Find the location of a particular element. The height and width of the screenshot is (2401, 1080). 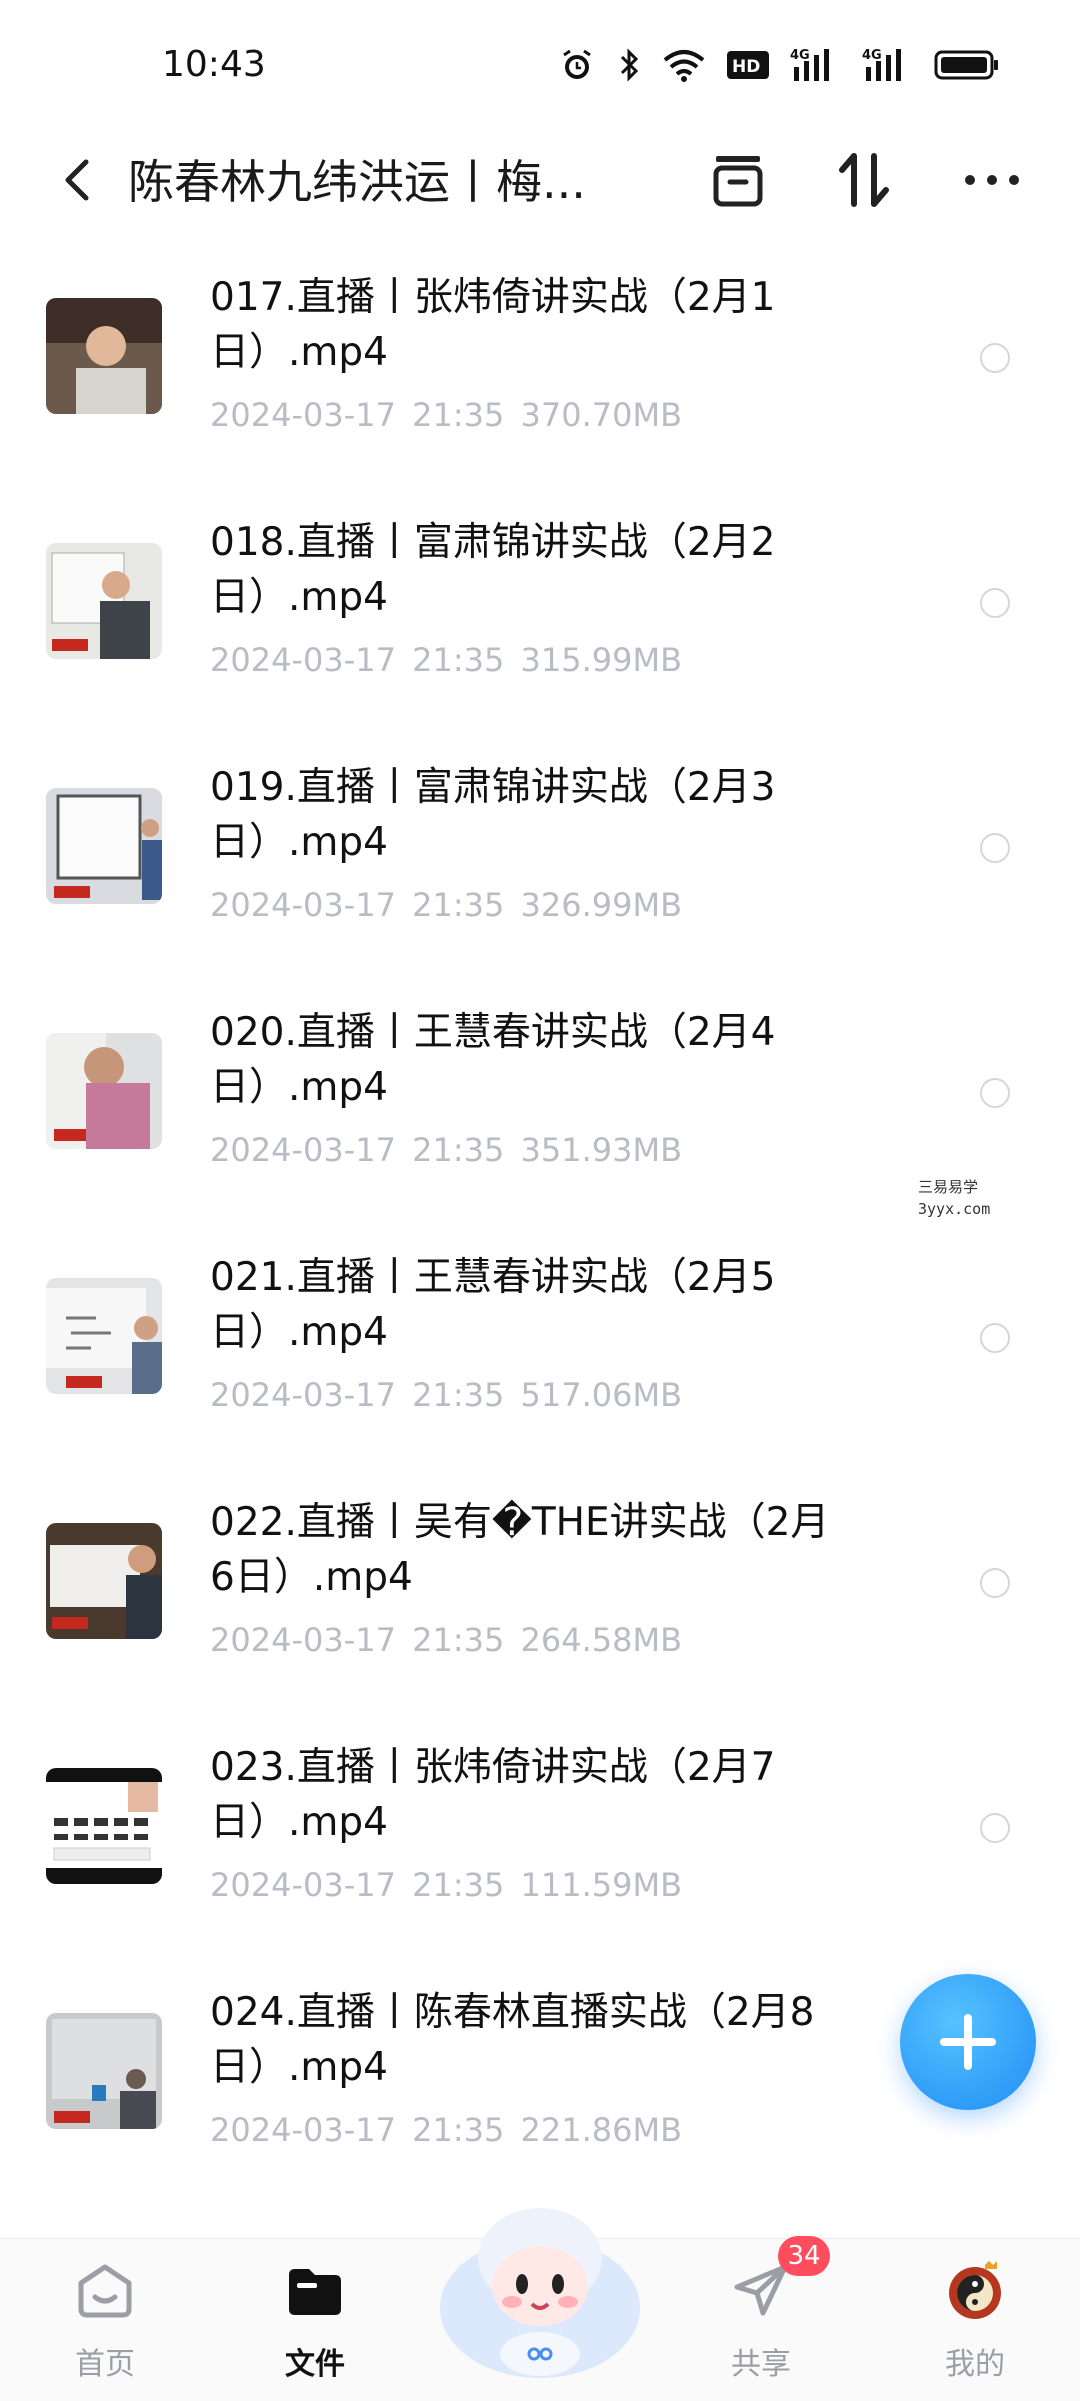

file-name: 017.直播丨张炜倚讲实战（2月1日）.mp4 is located at coordinates (493, 325).